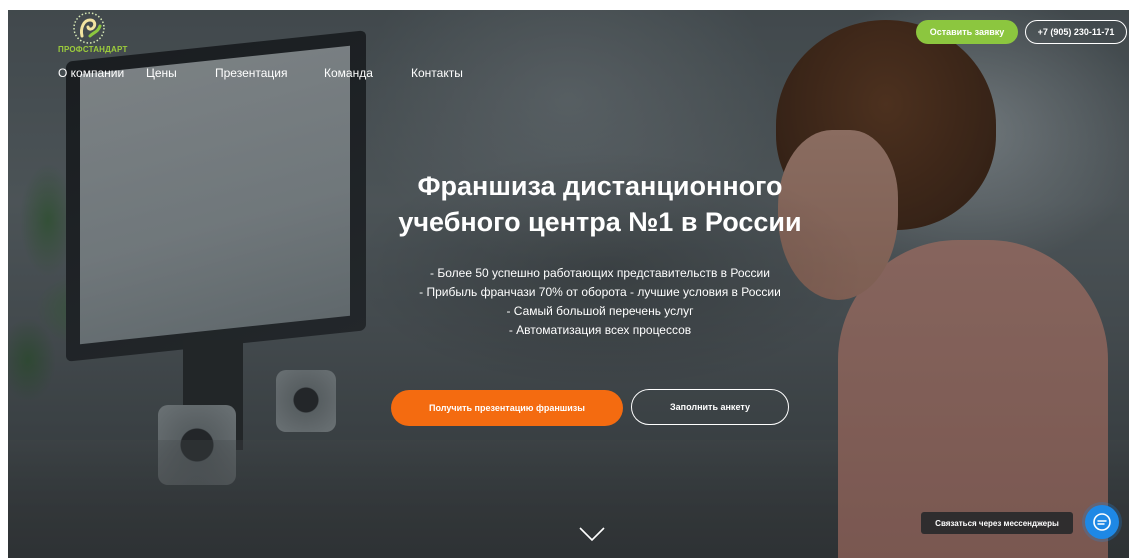 This screenshot has width=1129, height=558. Describe the element at coordinates (91, 73) in the screenshot. I see `nav-item-about: О компании` at that location.